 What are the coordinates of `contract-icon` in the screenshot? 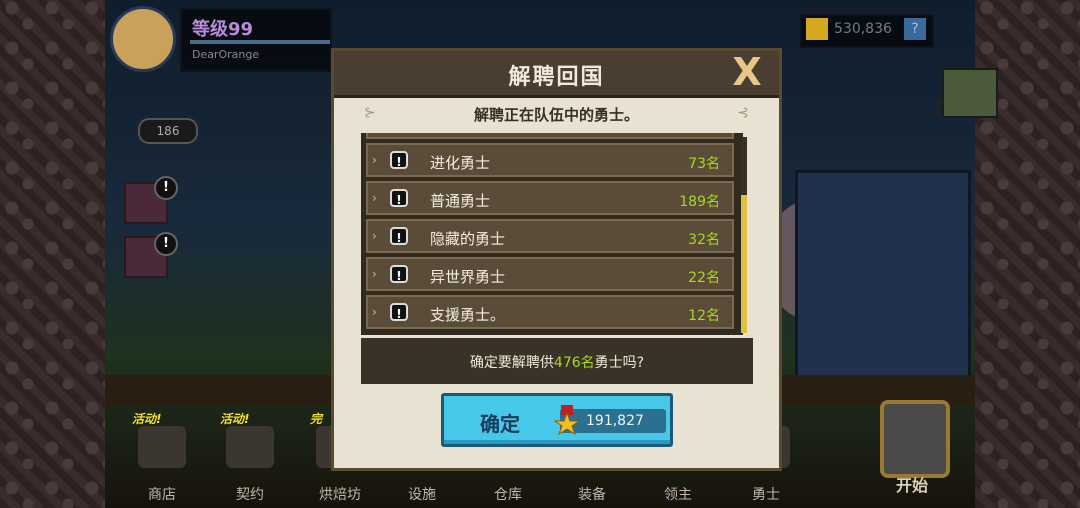 It's located at (250, 447).